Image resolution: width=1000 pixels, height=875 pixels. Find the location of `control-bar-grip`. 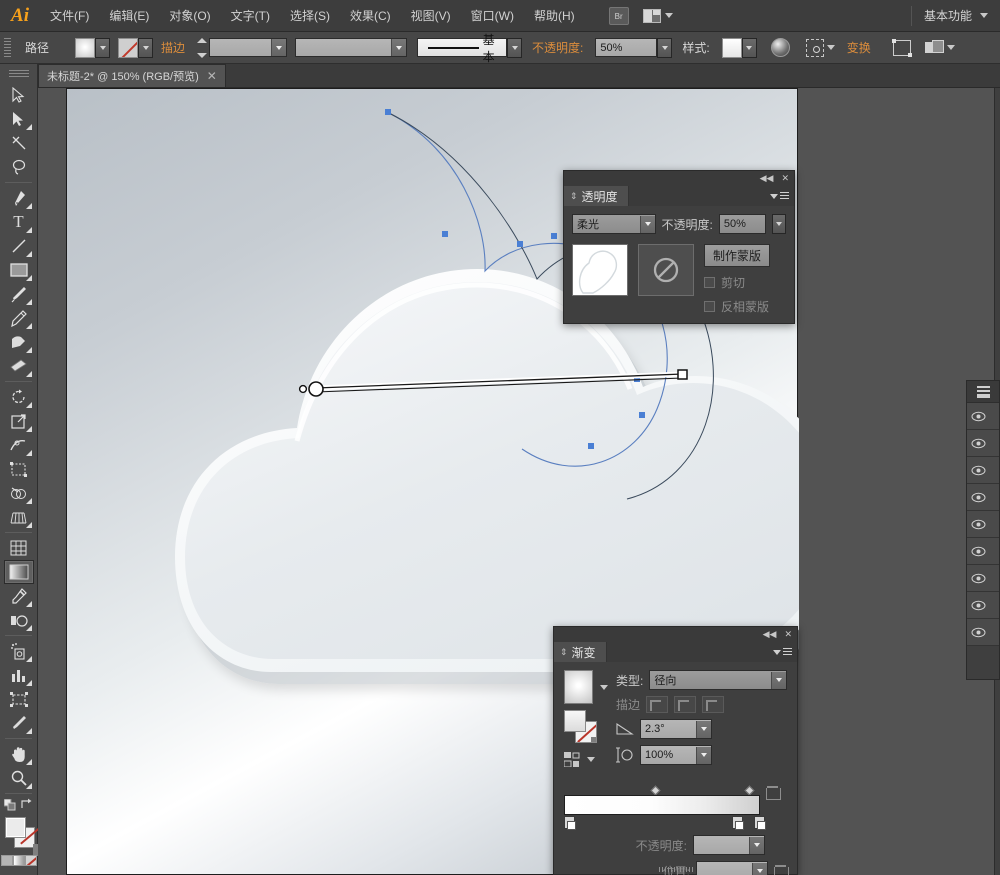

control-bar-grip is located at coordinates (7, 47).